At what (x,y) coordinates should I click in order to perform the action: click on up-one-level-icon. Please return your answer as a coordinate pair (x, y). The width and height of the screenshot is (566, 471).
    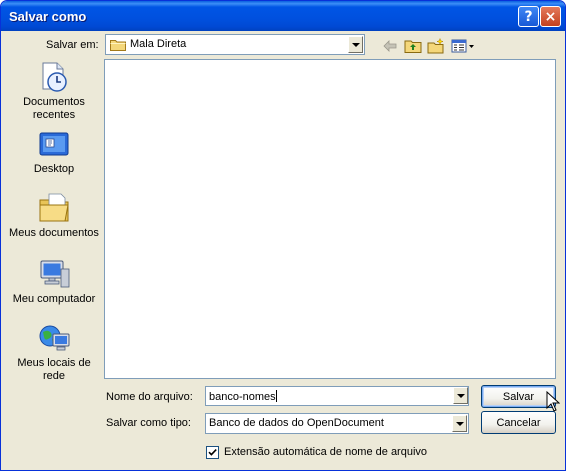
    Looking at the image, I should click on (413, 46).